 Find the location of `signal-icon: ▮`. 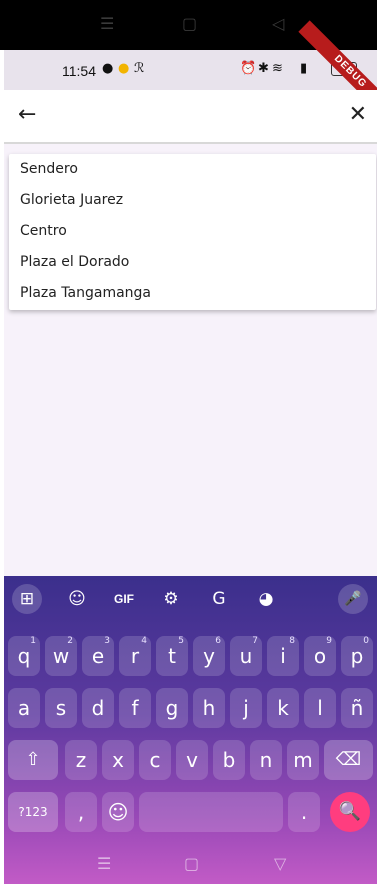

signal-icon: ▮ is located at coordinates (304, 68).